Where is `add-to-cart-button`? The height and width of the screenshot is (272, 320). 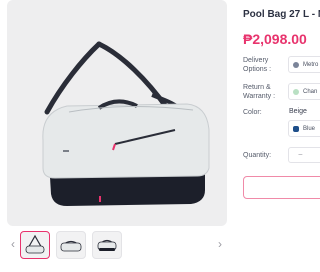 add-to-cart-button is located at coordinates (281, 187).